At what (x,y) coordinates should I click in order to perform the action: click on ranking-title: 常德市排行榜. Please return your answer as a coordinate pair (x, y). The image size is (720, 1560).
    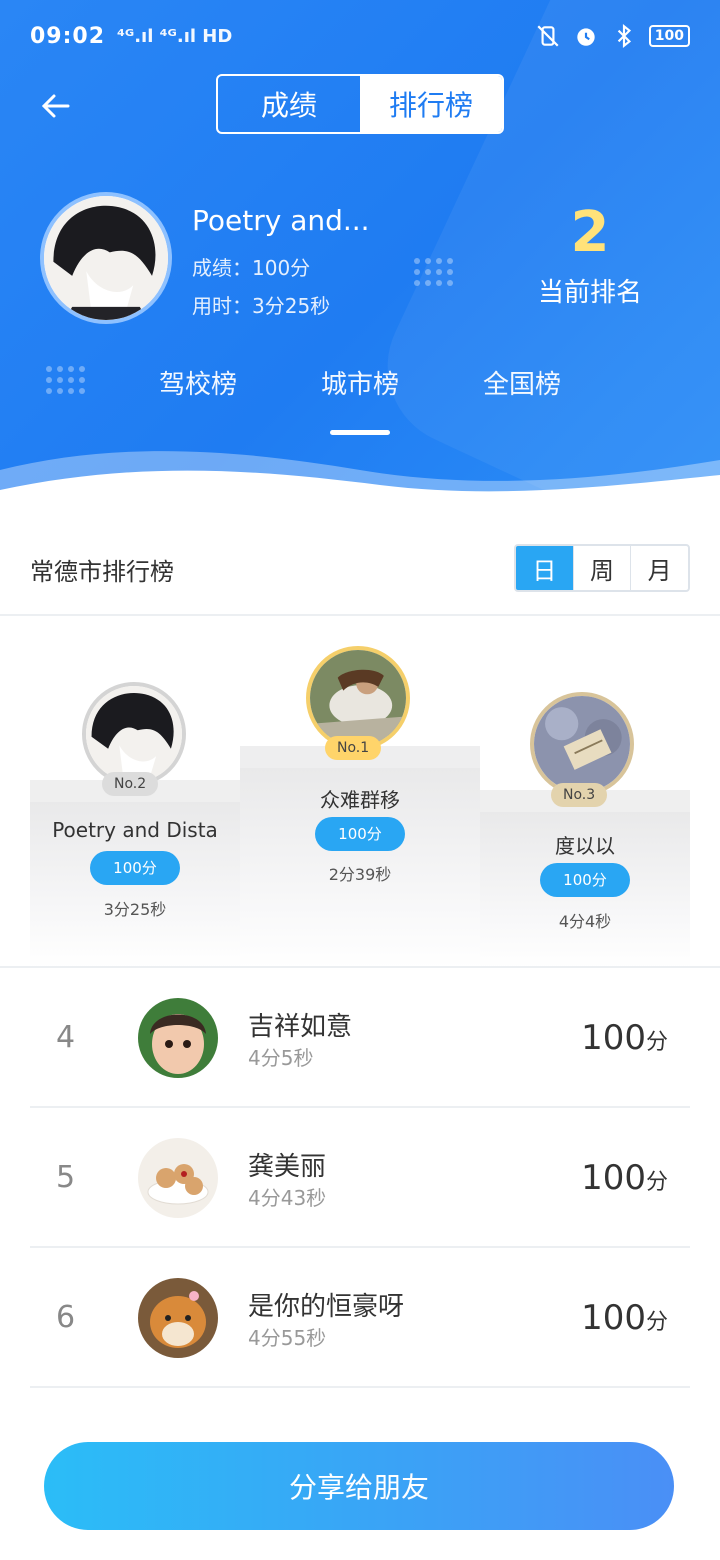
    Looking at the image, I should click on (102, 572).